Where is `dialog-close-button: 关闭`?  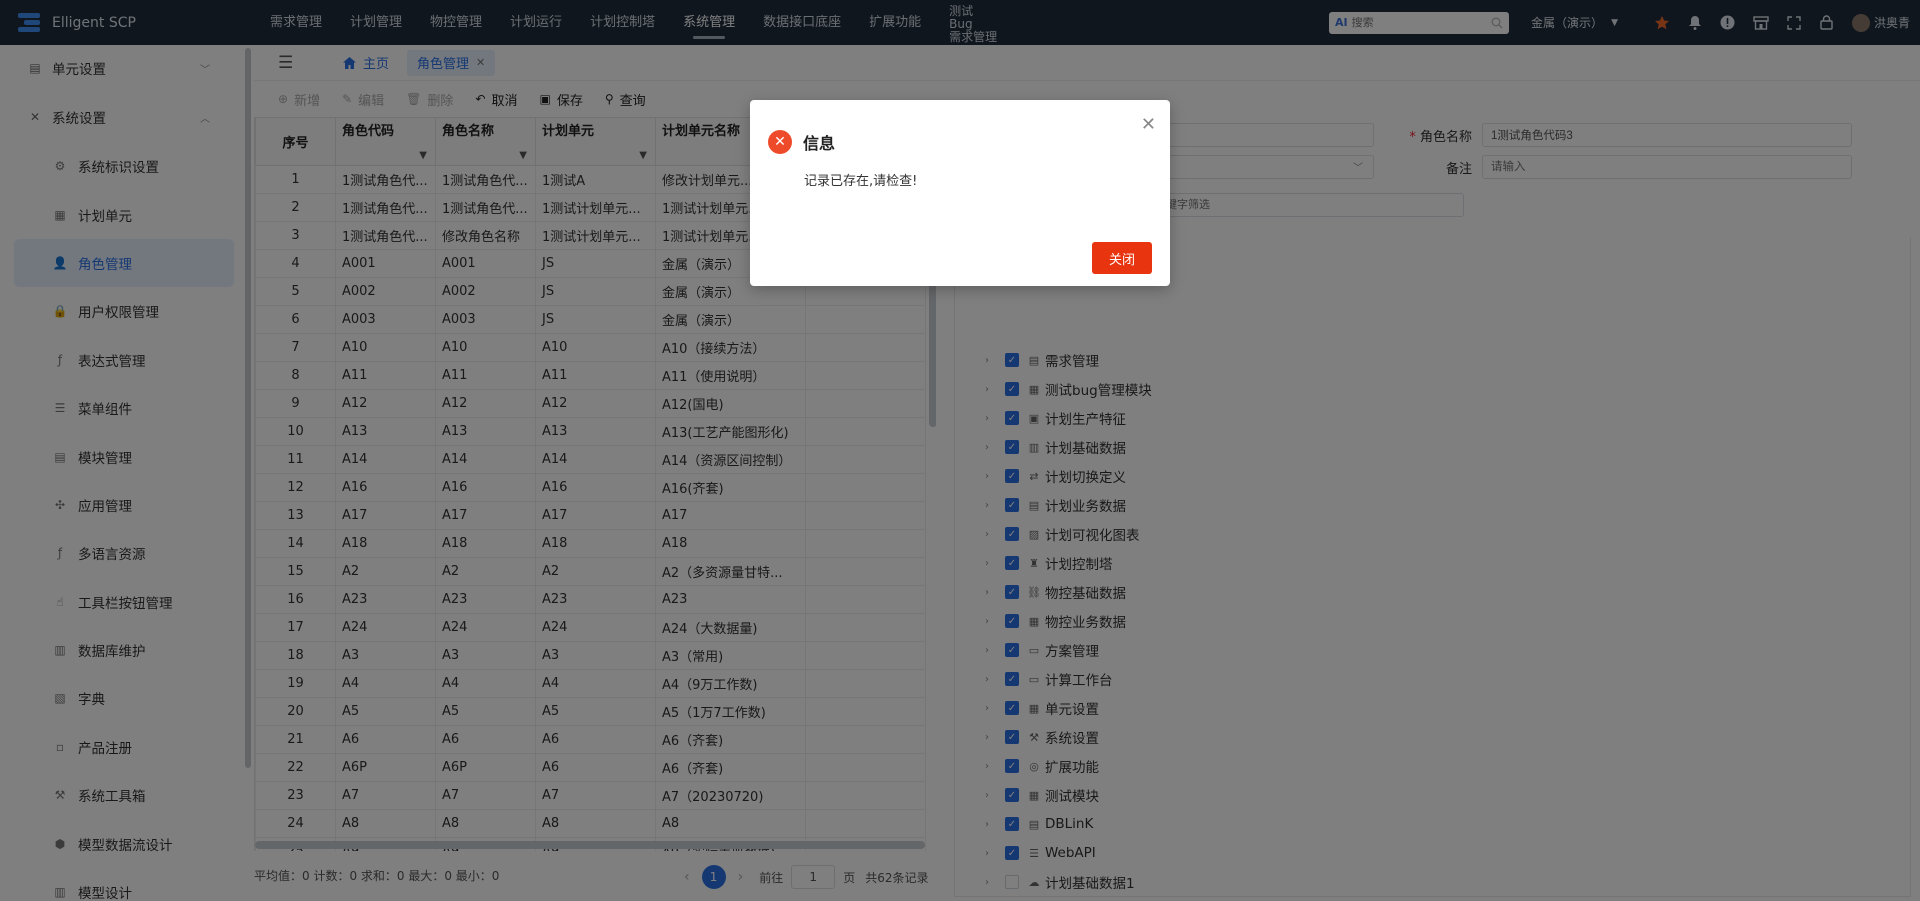
dialog-close-button: 关闭 is located at coordinates (1122, 258).